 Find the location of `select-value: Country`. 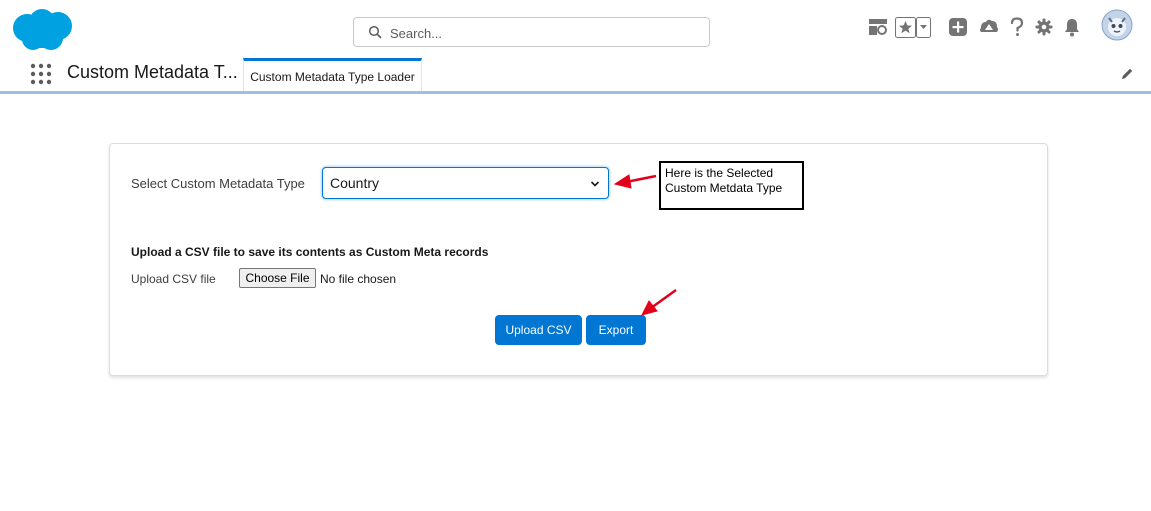

select-value: Country is located at coordinates (355, 183).